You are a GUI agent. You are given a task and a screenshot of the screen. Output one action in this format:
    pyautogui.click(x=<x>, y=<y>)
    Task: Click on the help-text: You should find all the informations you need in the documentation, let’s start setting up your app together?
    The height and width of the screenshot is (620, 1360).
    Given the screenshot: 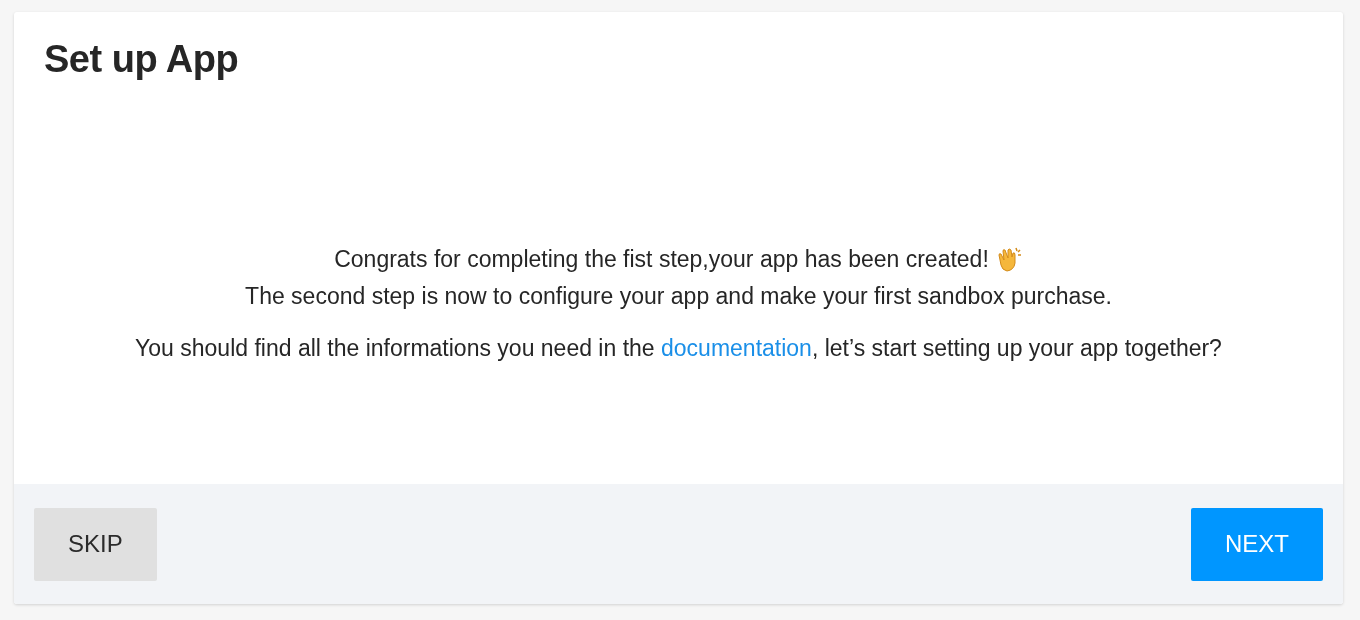 What is the action you would take?
    pyautogui.click(x=678, y=348)
    